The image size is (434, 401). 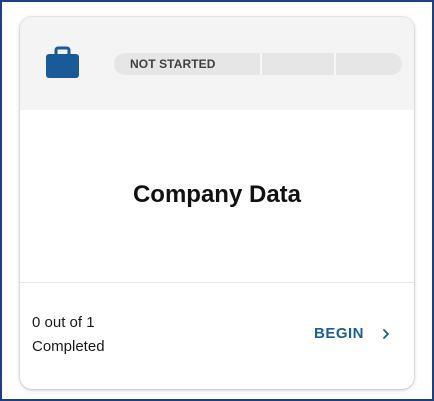 I want to click on completion-count: 0 out of 1, so click(x=63, y=322).